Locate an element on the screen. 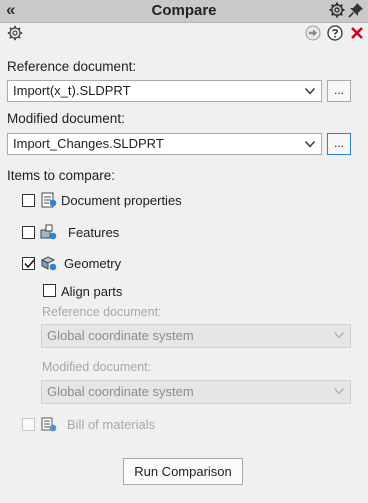  geometry-checkbox is located at coordinates (29, 263).